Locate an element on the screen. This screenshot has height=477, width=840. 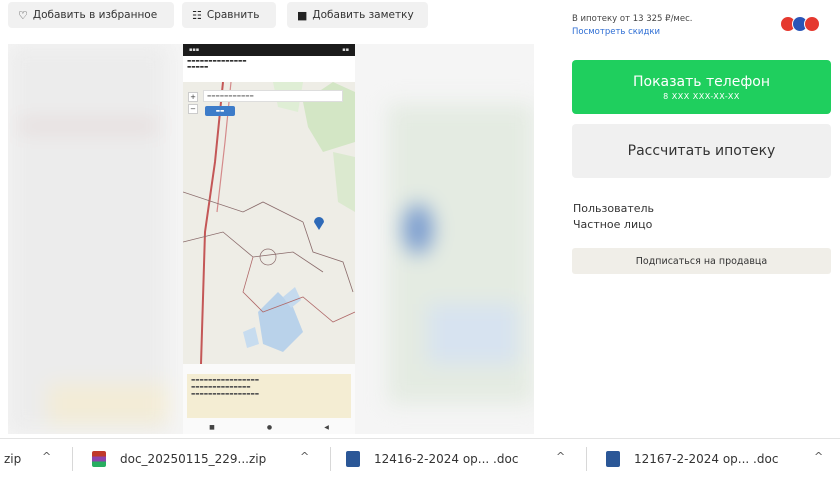
add-to-favorites-button: ♡ Добавить в избранное is located at coordinates (91, 15).